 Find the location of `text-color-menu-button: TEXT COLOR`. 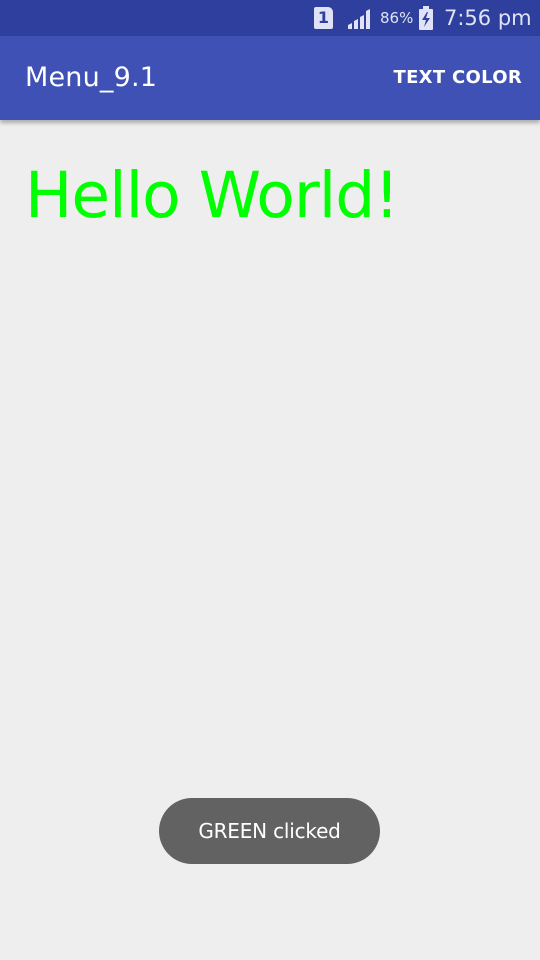

text-color-menu-button: TEXT COLOR is located at coordinates (458, 78).